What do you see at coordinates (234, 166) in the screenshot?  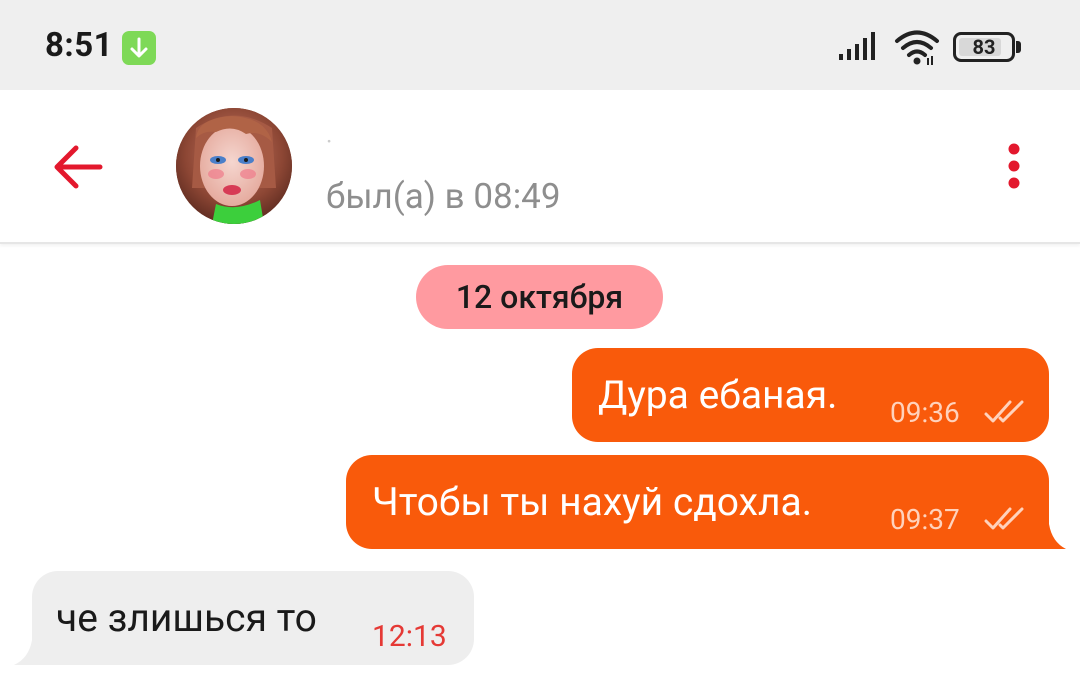 I see `contact-avatar` at bounding box center [234, 166].